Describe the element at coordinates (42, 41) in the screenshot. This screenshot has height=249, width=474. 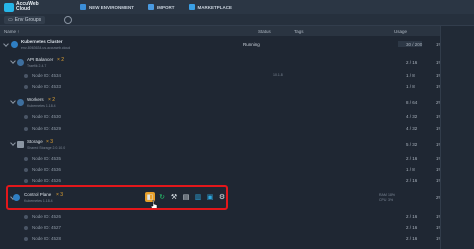
I see `environment-name: Kubernetes Cluster` at that location.